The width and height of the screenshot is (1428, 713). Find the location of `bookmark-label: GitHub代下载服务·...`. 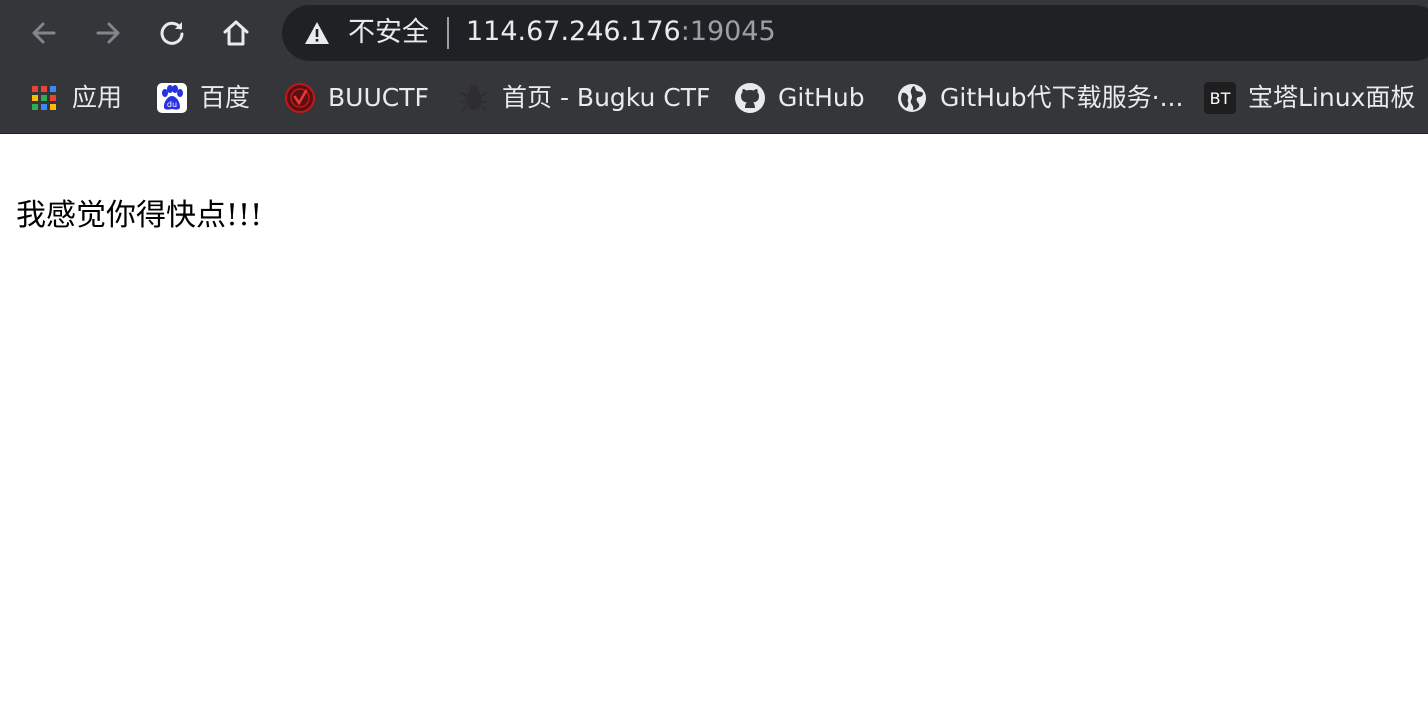

bookmark-label: GitHub代下载服务·... is located at coordinates (1062, 97).